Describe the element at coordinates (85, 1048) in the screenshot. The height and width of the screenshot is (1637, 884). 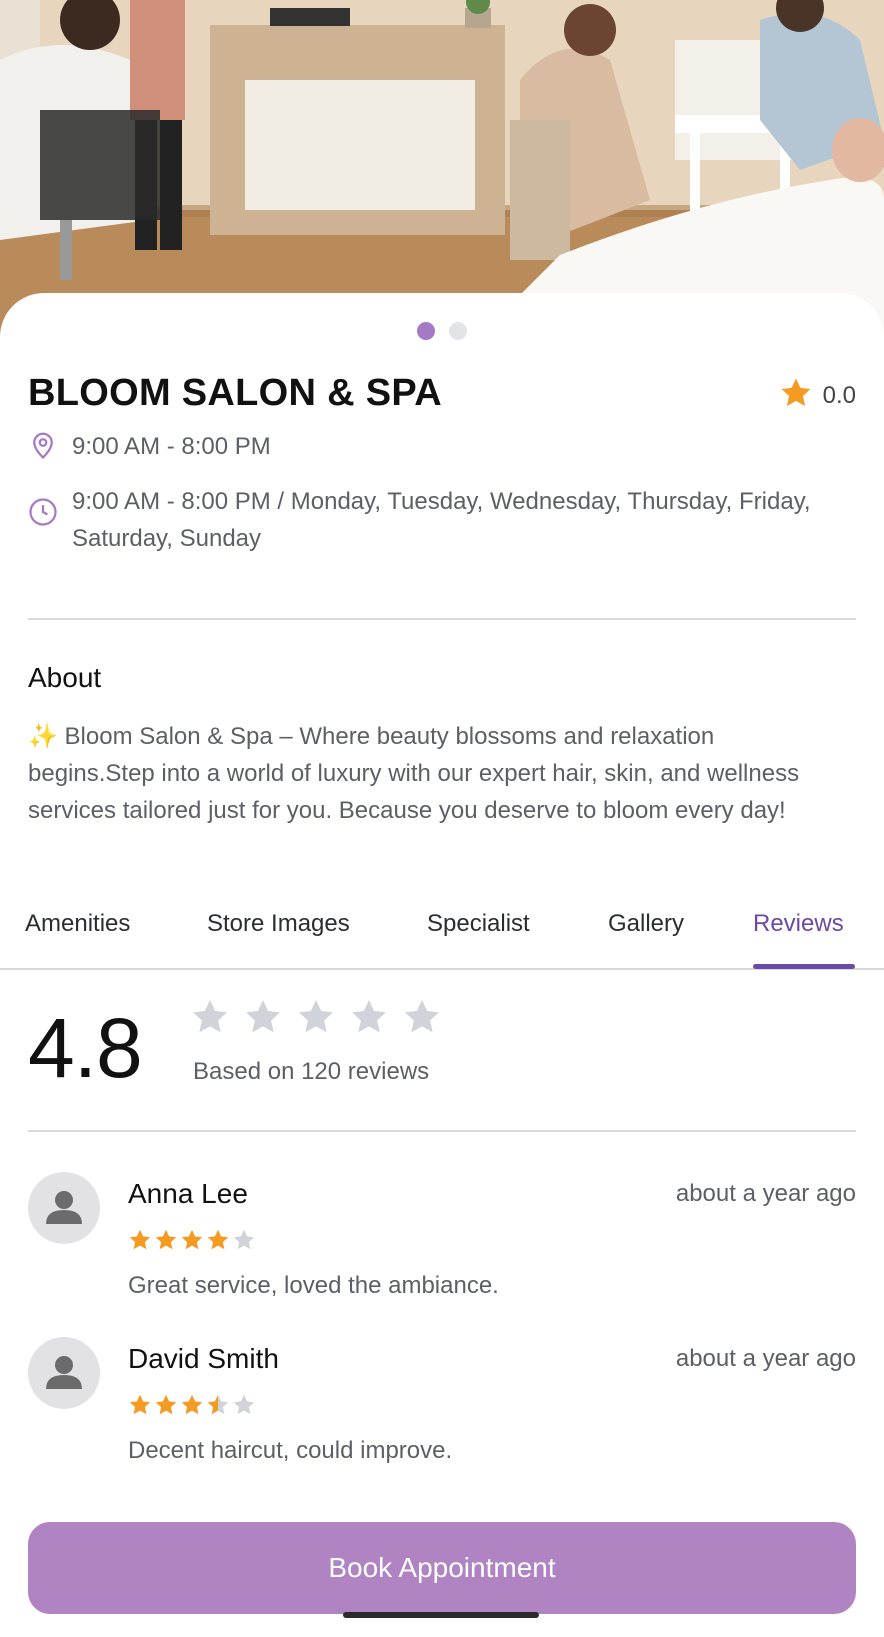
I see `average-rating-score: 4.8` at that location.